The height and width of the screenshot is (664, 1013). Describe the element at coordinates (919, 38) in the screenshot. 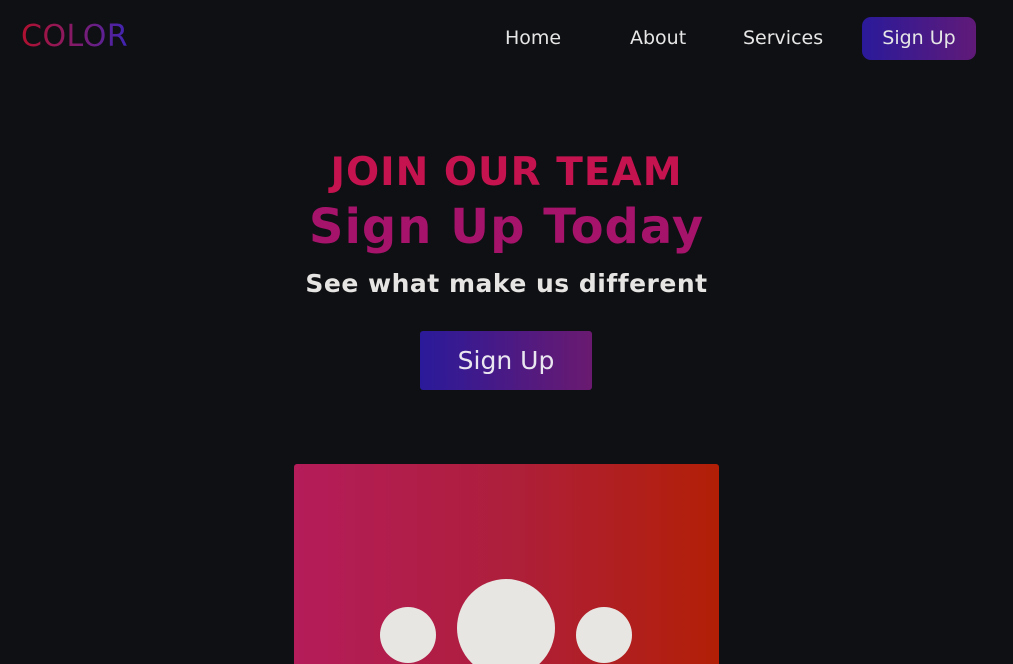

I see `nav-signup-button: Sign Up` at that location.